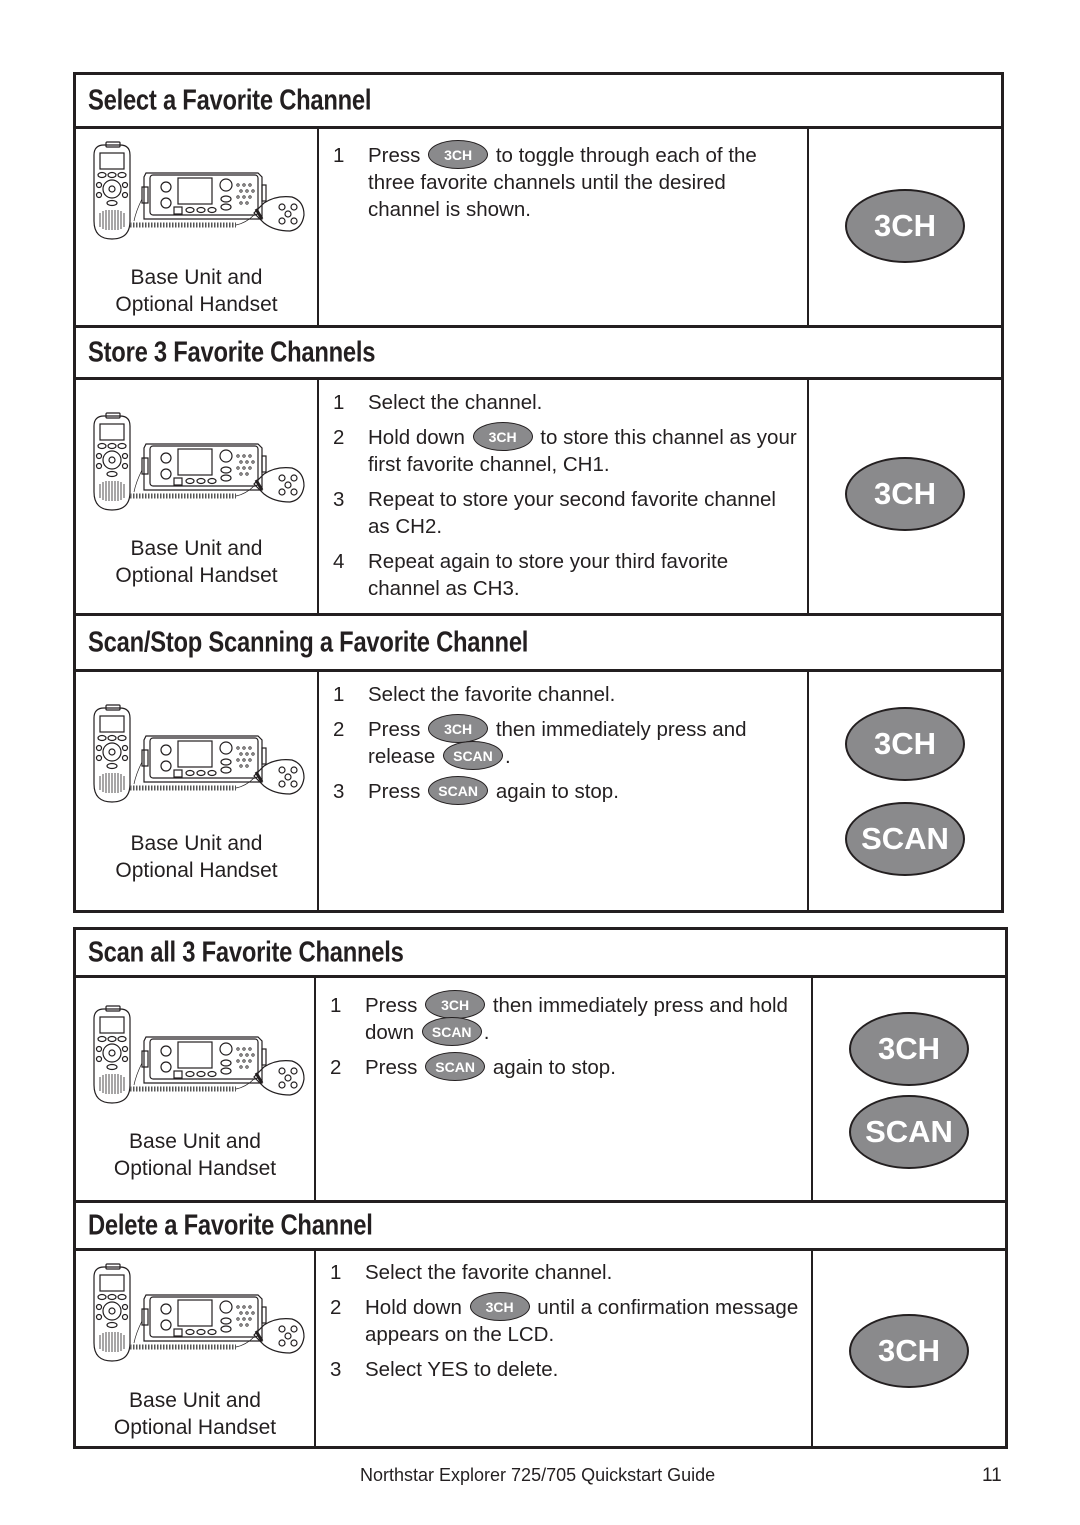 Image resolution: width=1080 pixels, height=1525 pixels. I want to click on section-header: Store 3 Favorite Channels, so click(538, 354).